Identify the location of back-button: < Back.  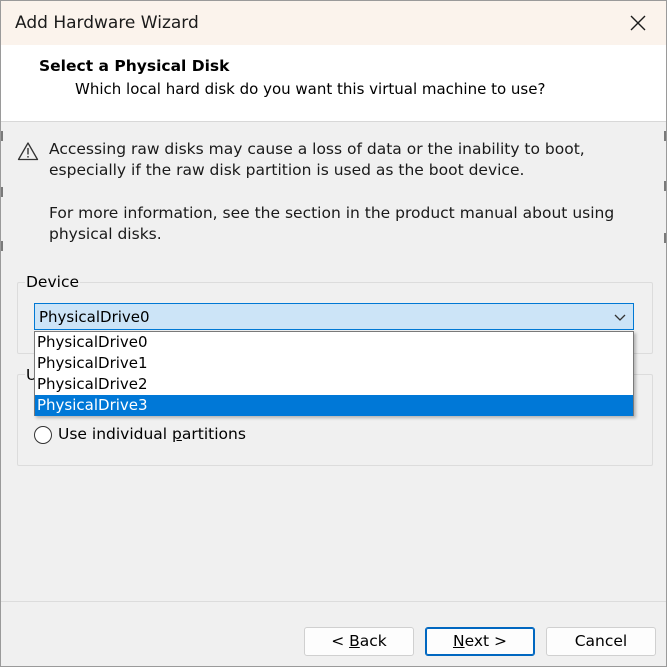
(359, 641).